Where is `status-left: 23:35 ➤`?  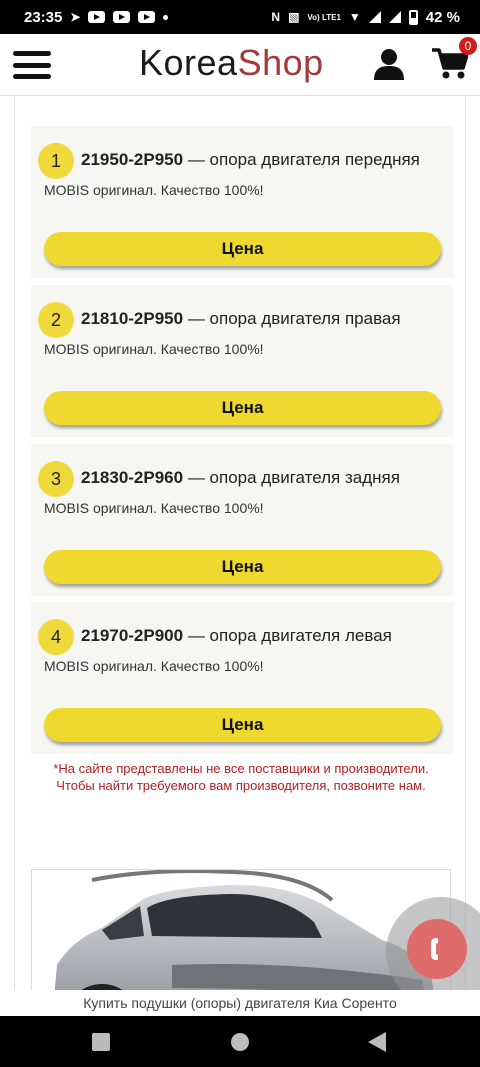 status-left: 23:35 ➤ is located at coordinates (96, 17).